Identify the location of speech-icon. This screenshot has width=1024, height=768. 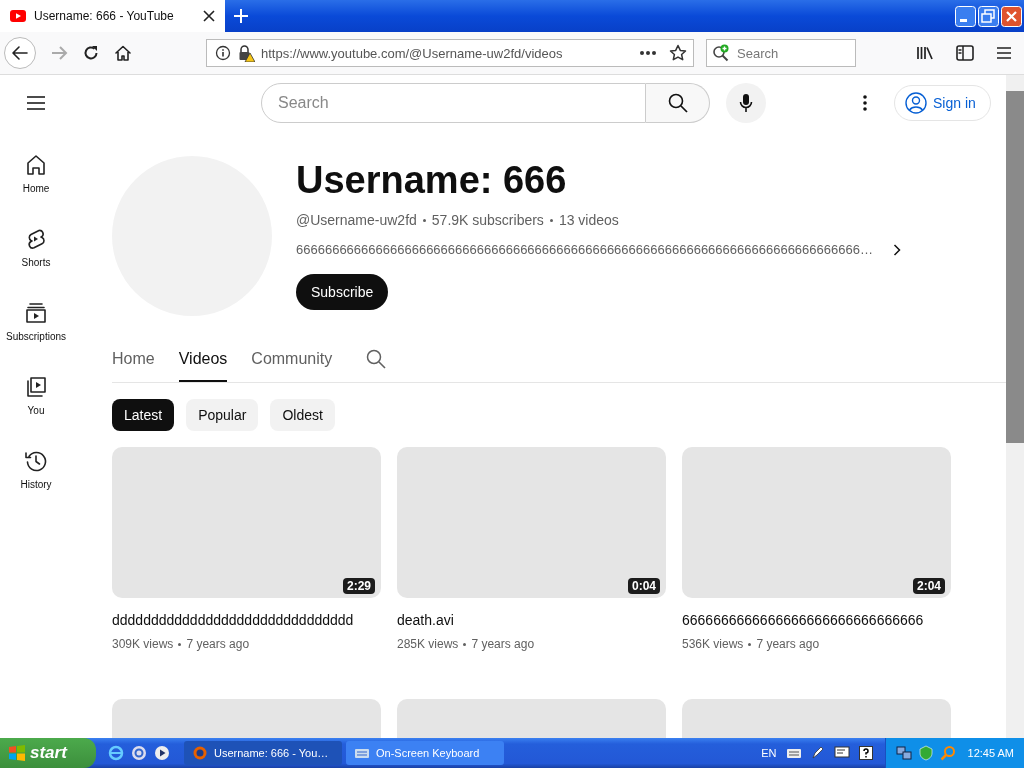
(841, 753).